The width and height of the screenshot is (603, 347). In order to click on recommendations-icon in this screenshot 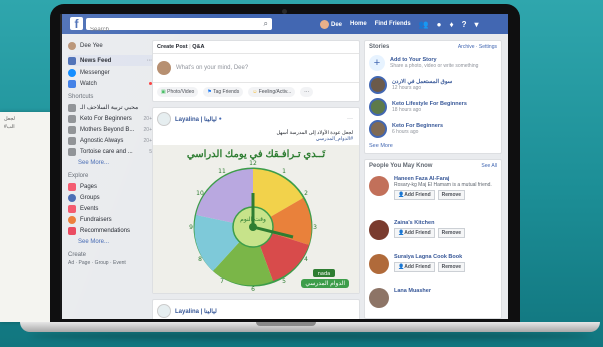, I will do `click(72, 230)`.